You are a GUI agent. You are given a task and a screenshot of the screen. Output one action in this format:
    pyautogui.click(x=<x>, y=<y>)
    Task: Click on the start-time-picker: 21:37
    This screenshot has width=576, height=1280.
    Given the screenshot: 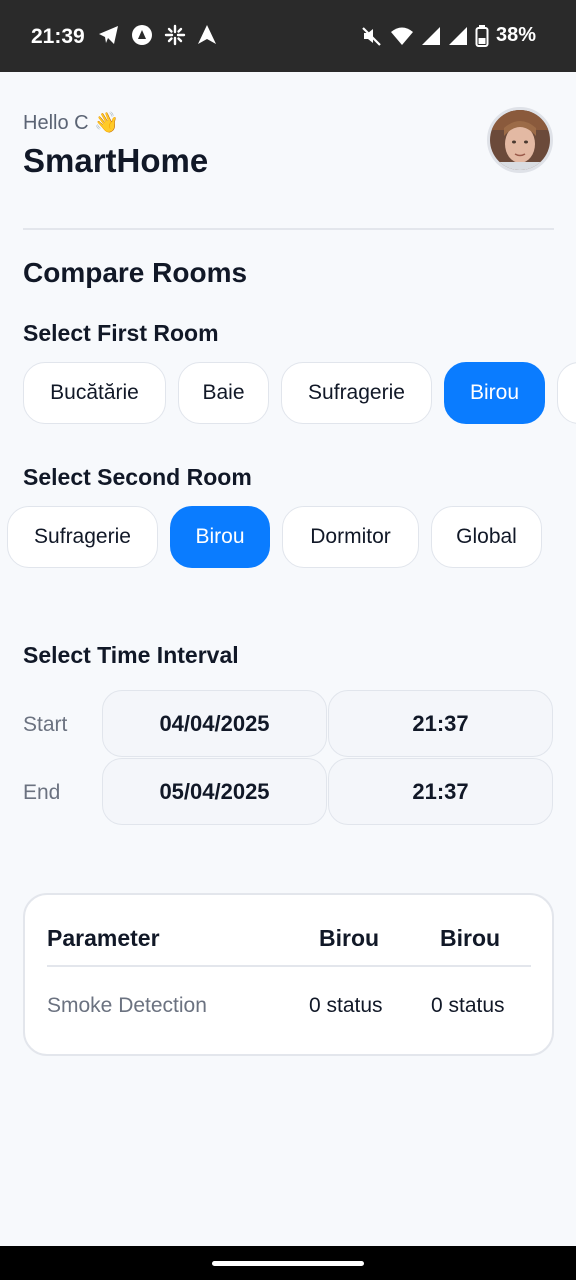 What is the action you would take?
    pyautogui.click(x=440, y=723)
    